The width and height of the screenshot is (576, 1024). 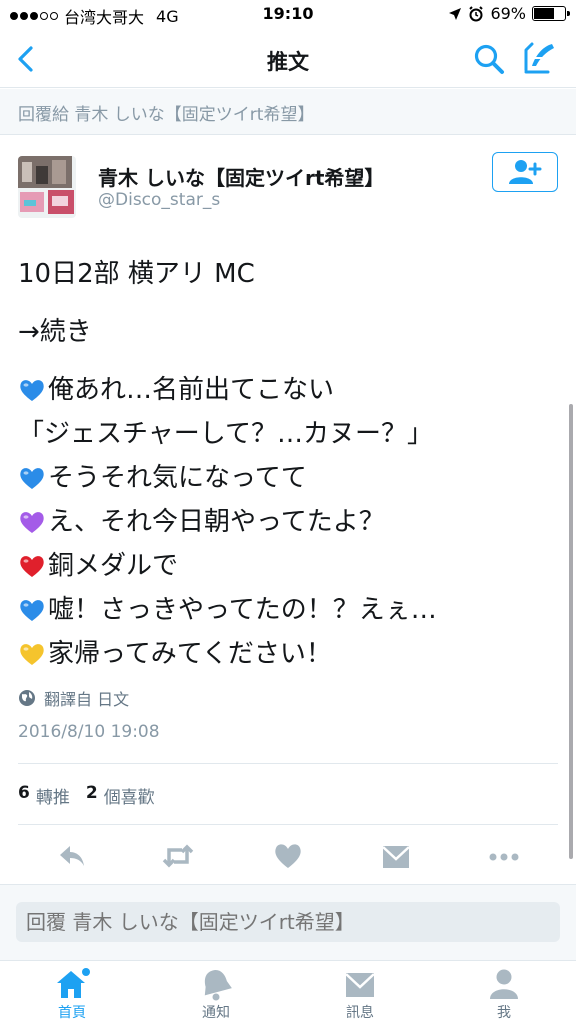 I want to click on chevron-left-icon, so click(x=27, y=59).